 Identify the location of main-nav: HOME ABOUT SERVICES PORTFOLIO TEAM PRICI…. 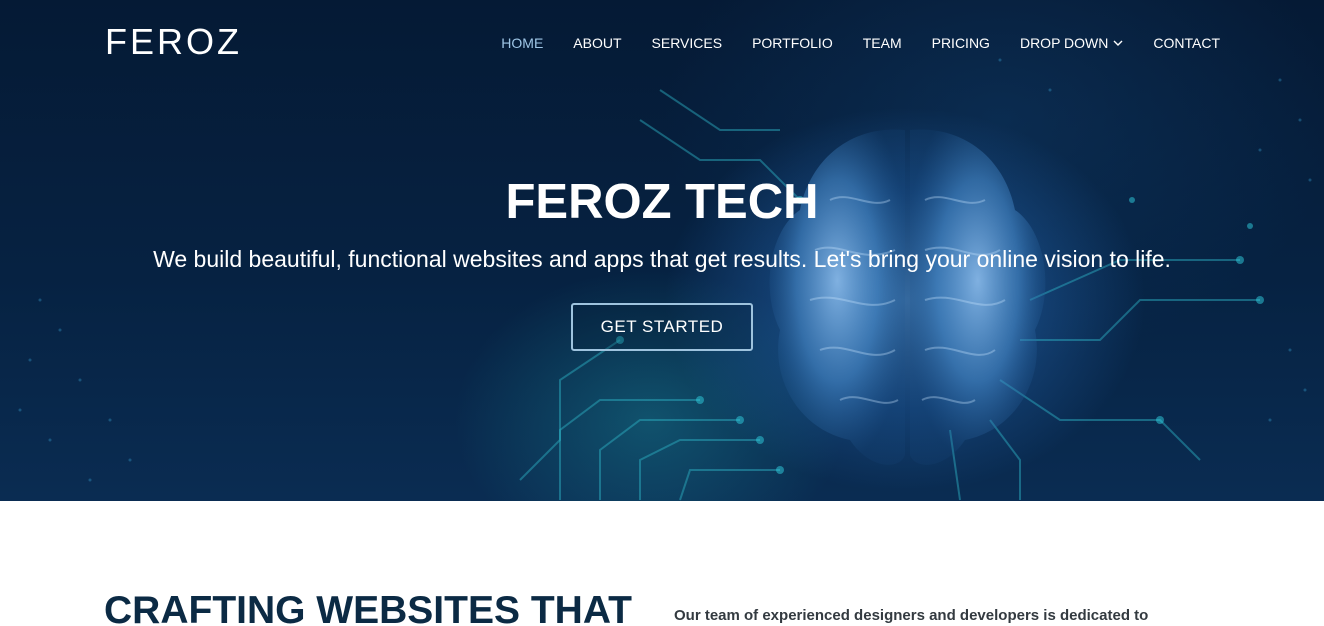
(845, 43).